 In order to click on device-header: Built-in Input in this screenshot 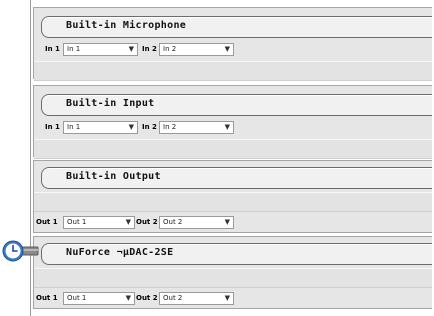, I will do `click(236, 105)`.